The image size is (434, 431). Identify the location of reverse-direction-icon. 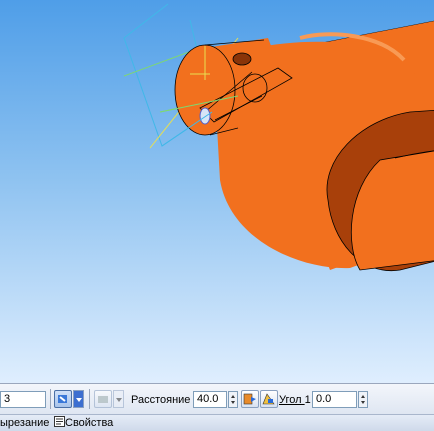
(103, 399).